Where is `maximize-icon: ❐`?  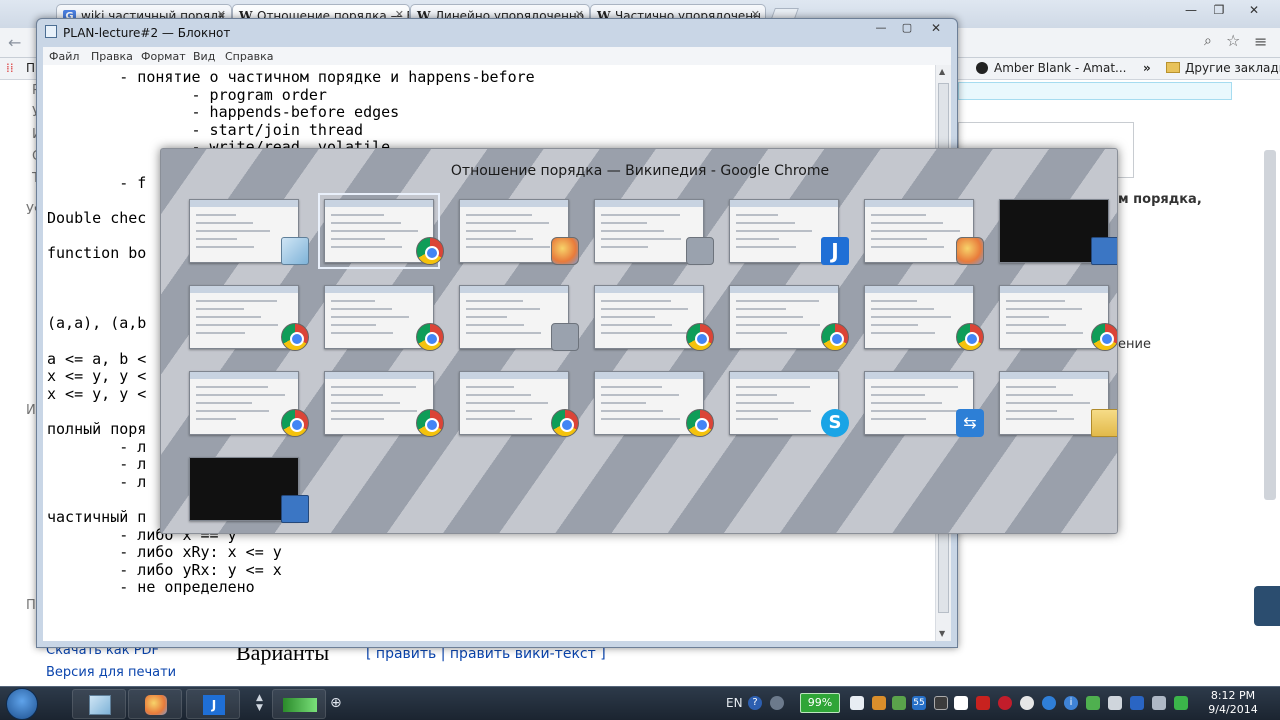 maximize-icon: ❐ is located at coordinates (1219, 10).